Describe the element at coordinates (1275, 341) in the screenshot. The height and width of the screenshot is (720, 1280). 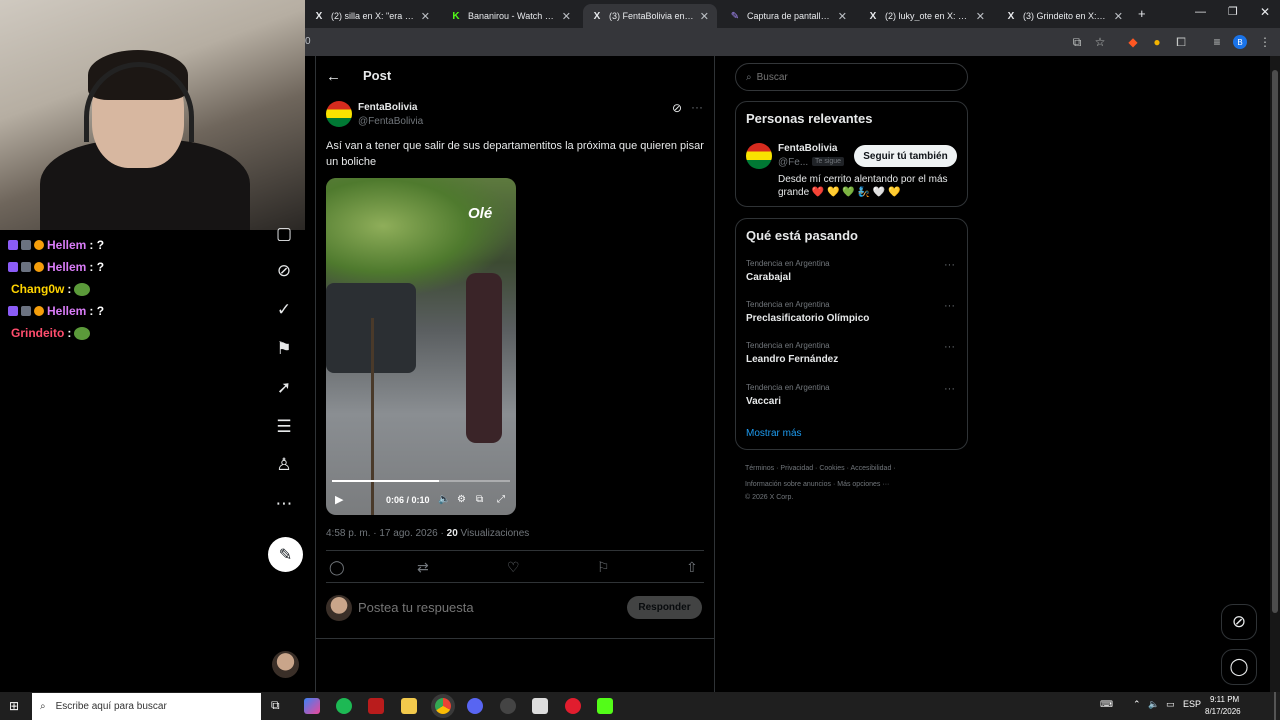
I see `scrollbar-thumb` at that location.